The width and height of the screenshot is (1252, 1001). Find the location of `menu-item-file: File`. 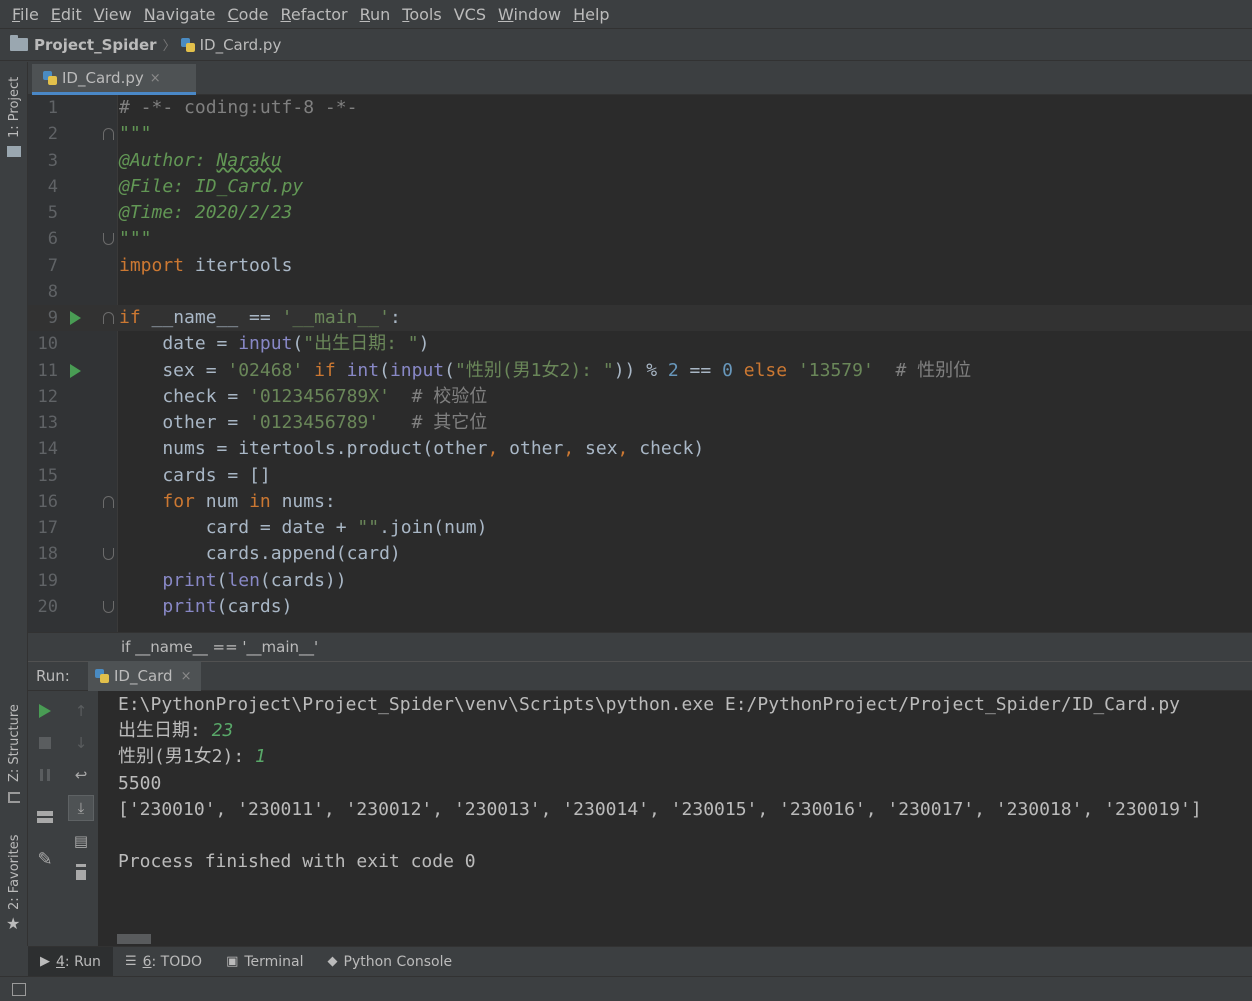

menu-item-file: File is located at coordinates (25, 14).